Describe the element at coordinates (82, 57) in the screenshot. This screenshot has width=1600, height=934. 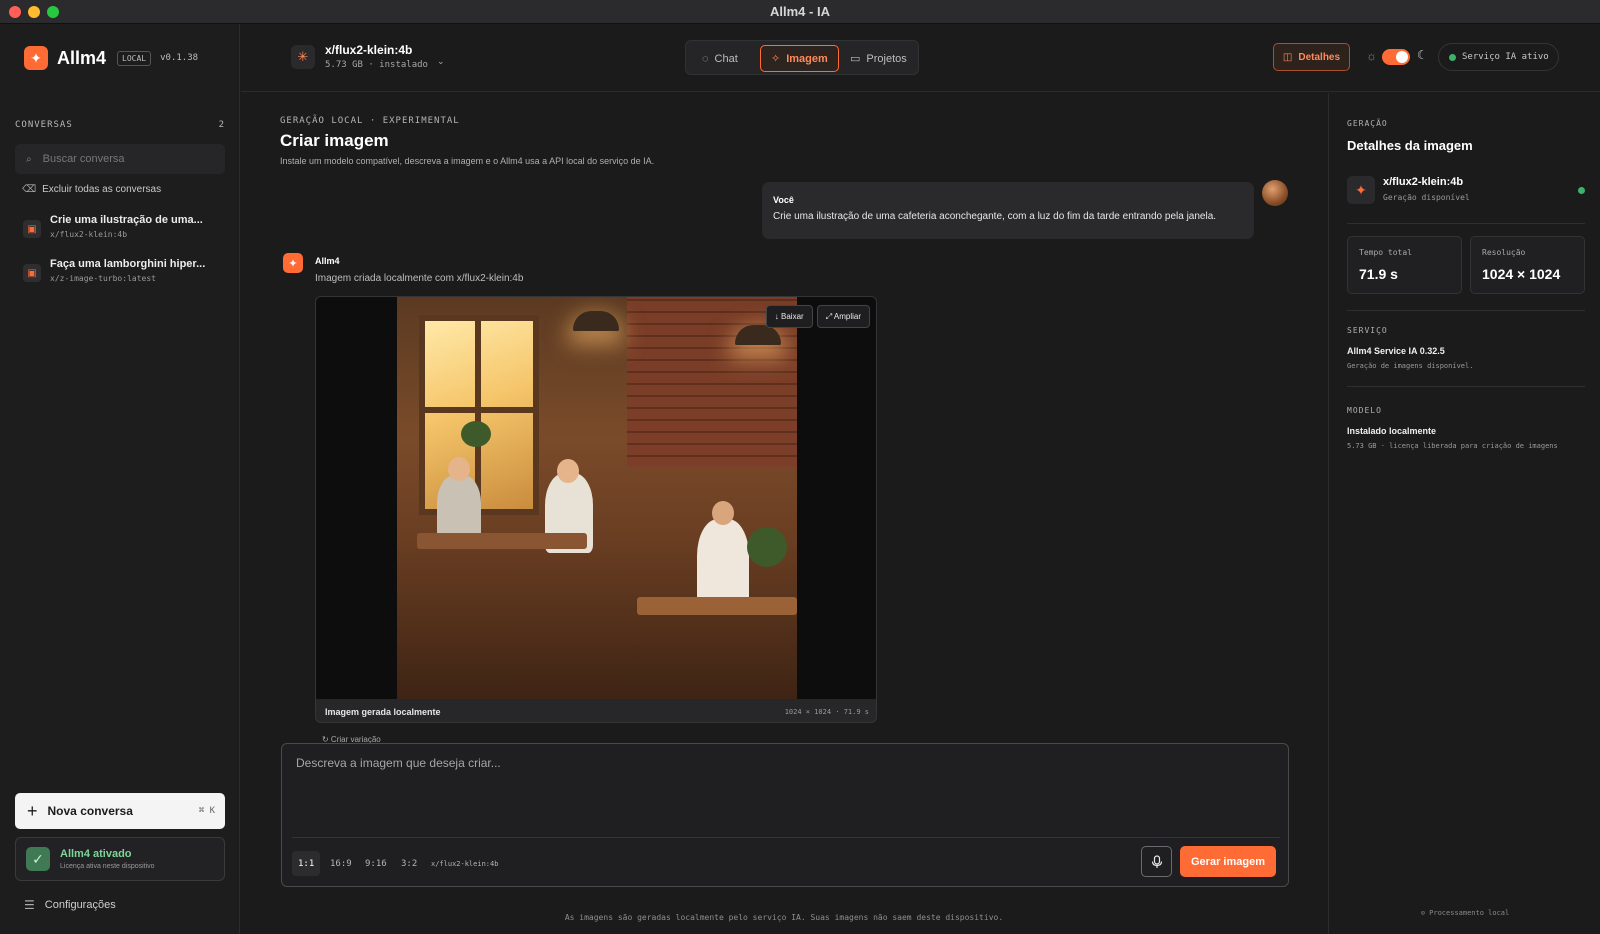
I see `brand-name: Allm4` at that location.